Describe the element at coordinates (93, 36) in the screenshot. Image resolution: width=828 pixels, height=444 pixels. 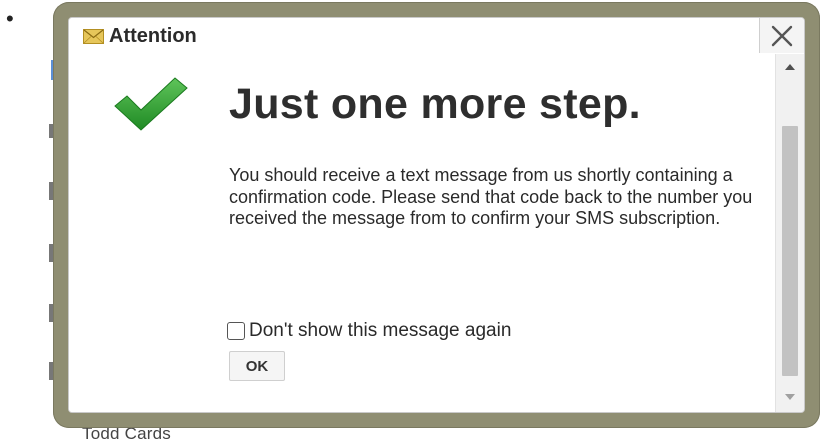
I see `envelope-icon` at that location.